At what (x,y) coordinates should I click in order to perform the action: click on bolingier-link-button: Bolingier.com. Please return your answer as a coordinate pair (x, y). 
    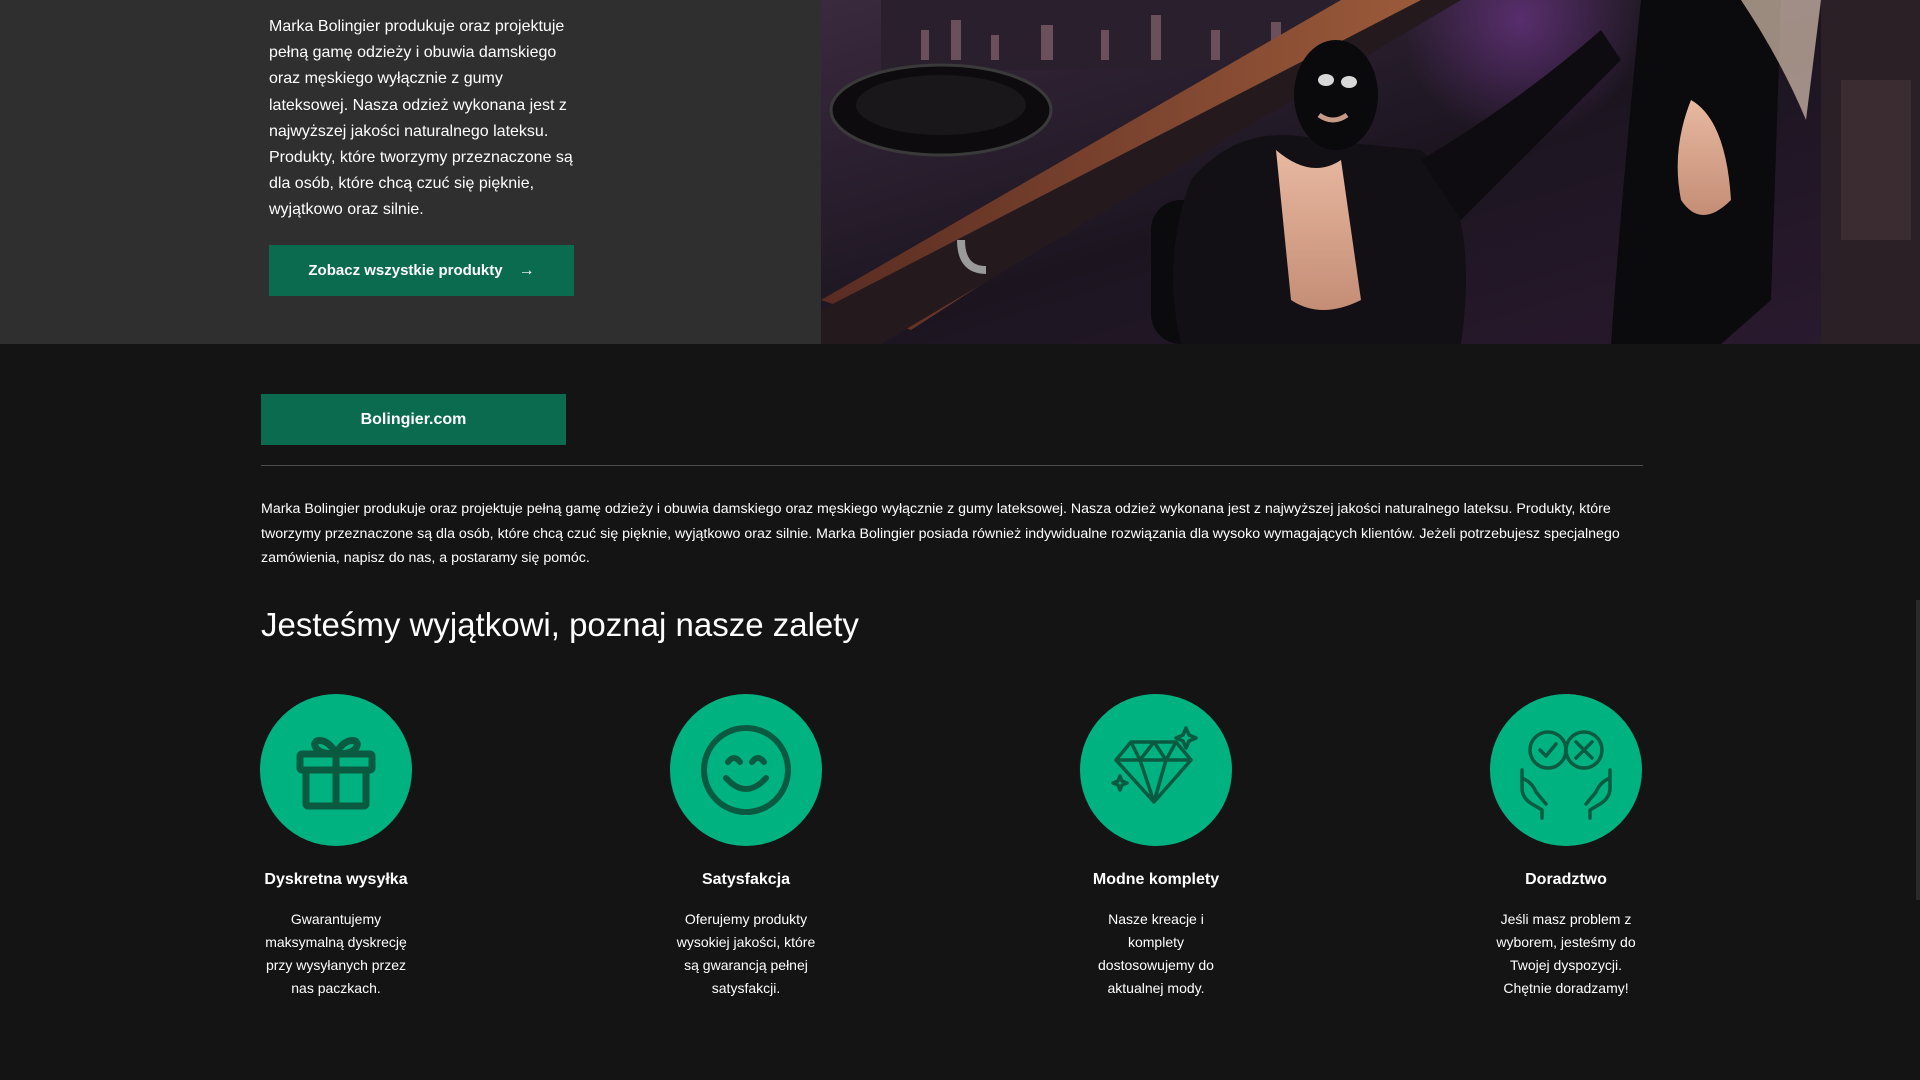
    Looking at the image, I should click on (413, 419).